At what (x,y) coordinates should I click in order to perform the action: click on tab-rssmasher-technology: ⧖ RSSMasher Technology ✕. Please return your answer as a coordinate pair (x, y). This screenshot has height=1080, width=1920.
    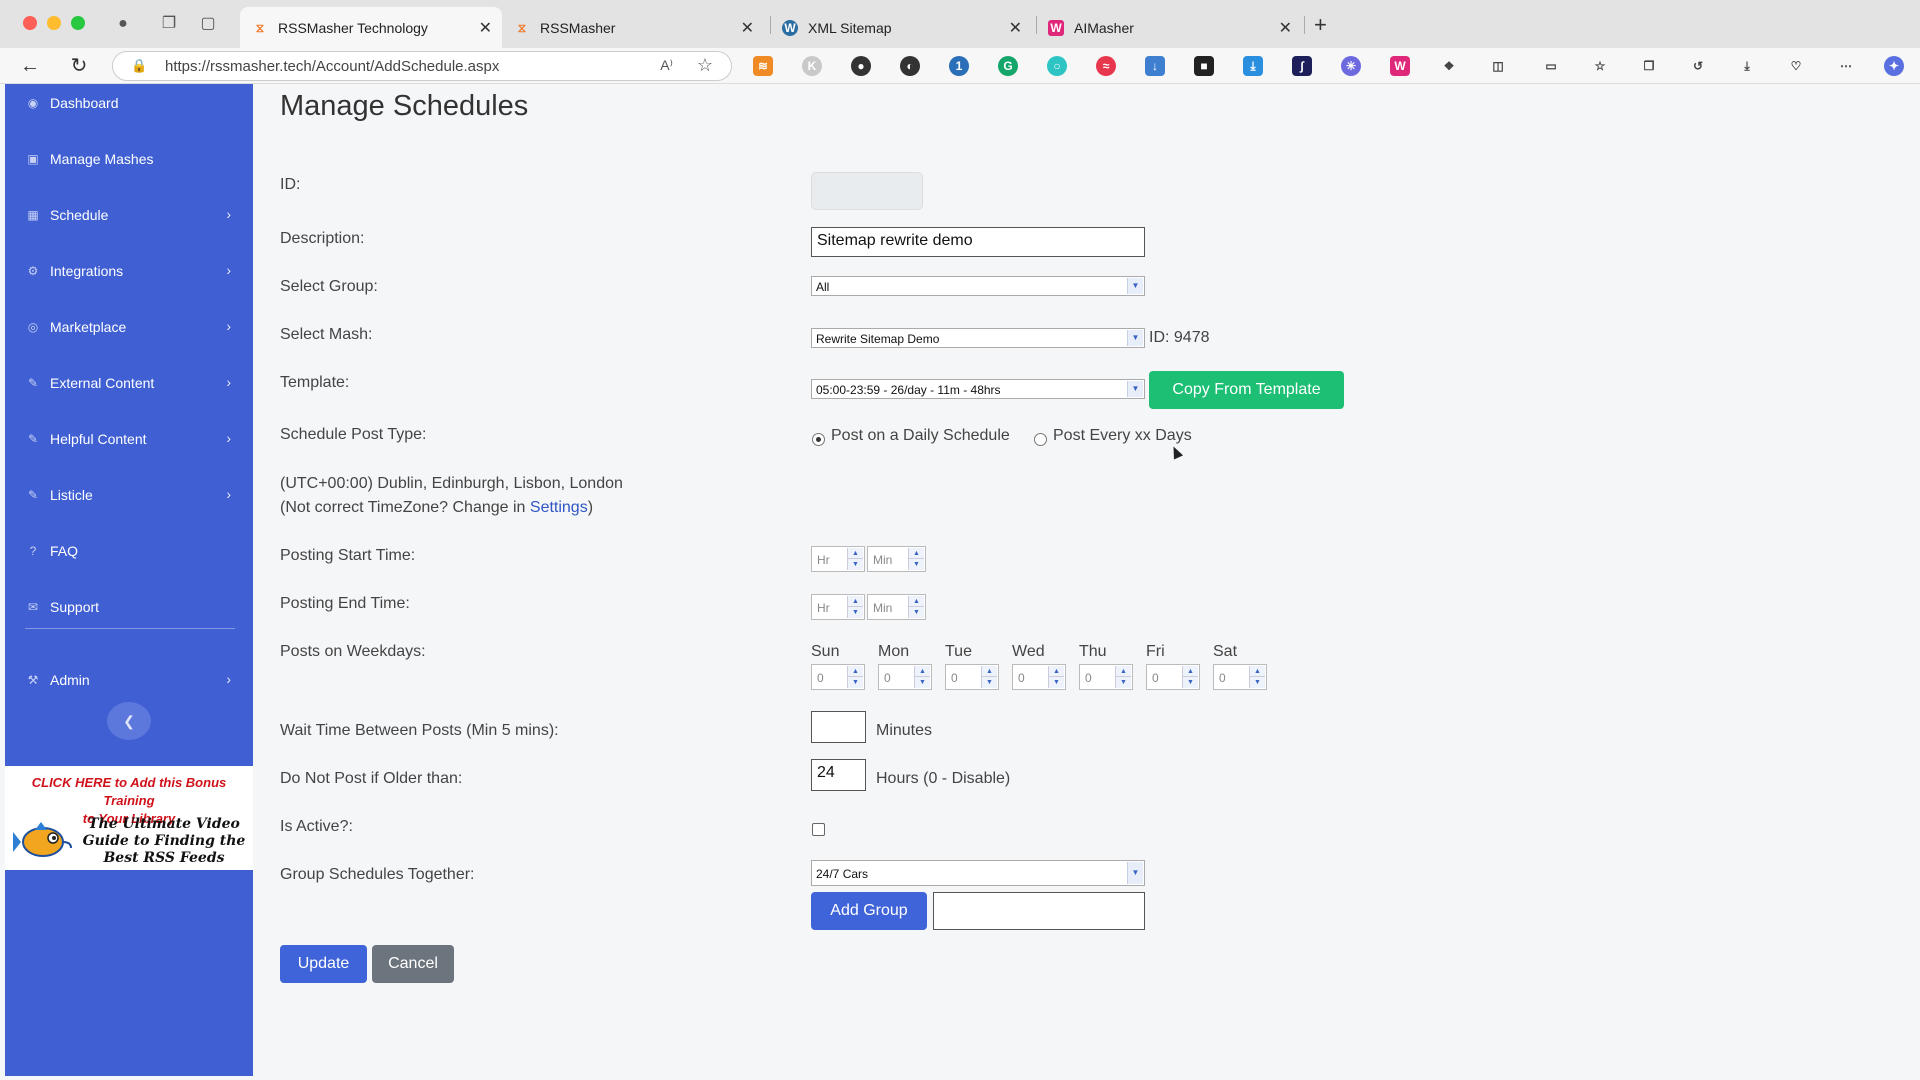
    Looking at the image, I should click on (371, 27).